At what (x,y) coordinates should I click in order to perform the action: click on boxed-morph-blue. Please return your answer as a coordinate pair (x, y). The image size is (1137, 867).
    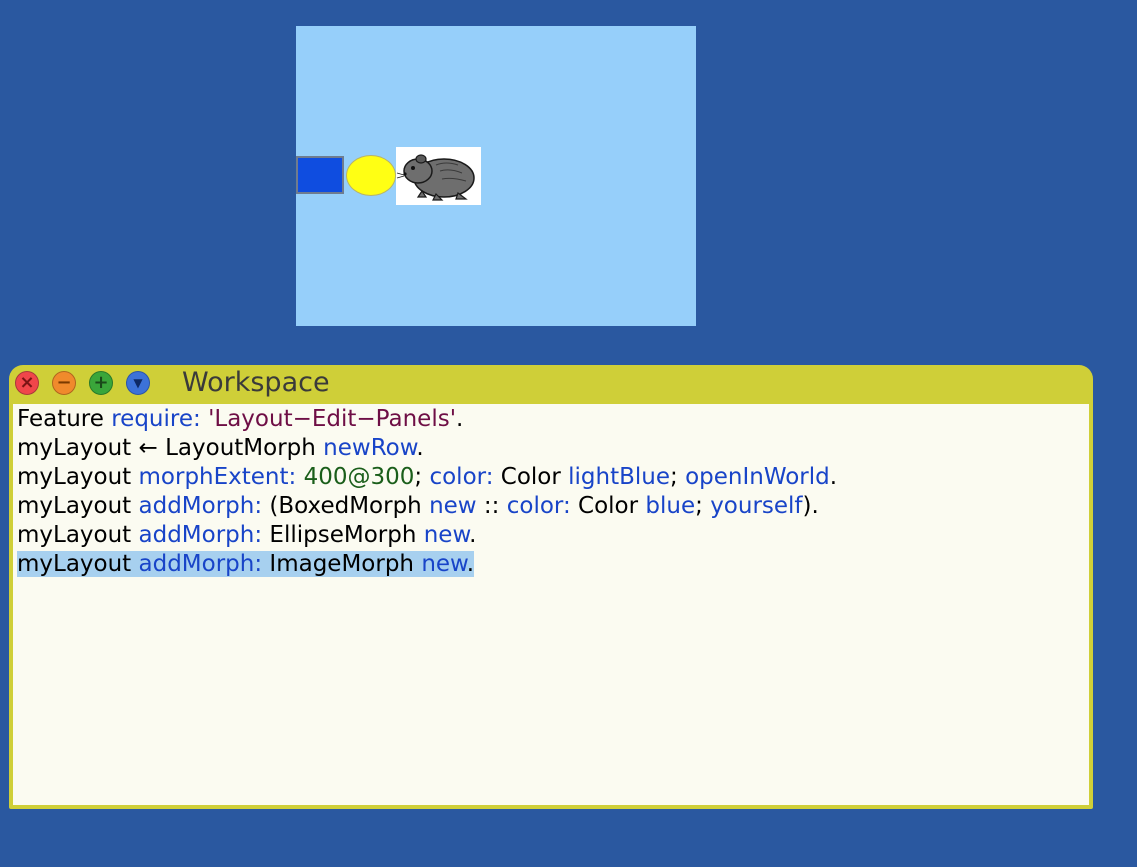
    Looking at the image, I should click on (320, 175).